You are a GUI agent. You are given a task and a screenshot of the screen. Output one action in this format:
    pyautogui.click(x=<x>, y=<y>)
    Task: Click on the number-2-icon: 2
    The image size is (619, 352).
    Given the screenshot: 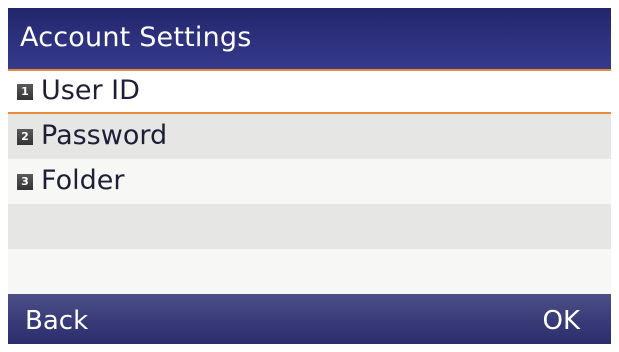 What is the action you would take?
    pyautogui.click(x=25, y=137)
    